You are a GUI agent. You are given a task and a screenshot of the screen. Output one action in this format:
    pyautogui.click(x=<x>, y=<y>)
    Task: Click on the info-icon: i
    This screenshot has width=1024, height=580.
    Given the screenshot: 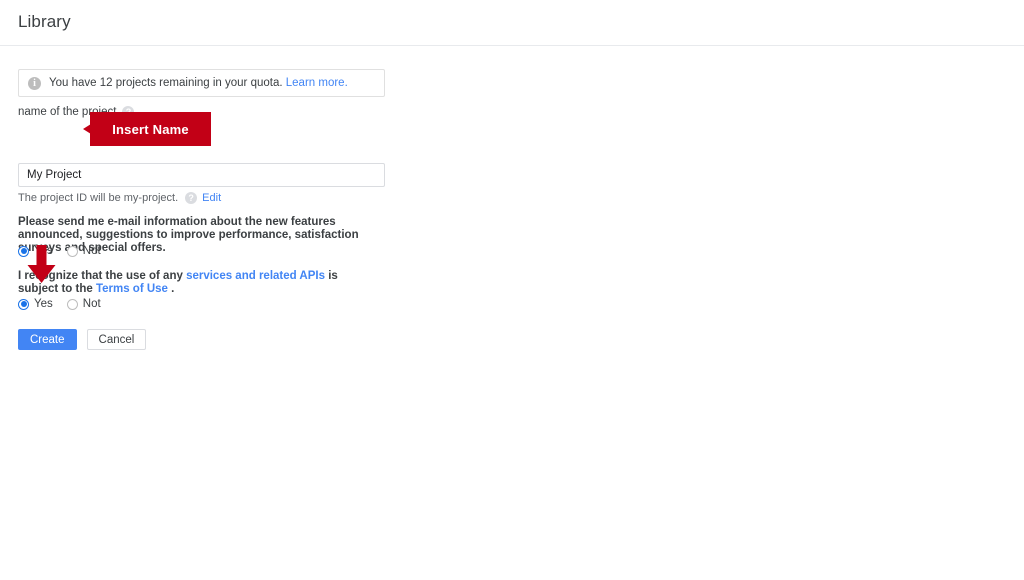 What is the action you would take?
    pyautogui.click(x=34, y=83)
    